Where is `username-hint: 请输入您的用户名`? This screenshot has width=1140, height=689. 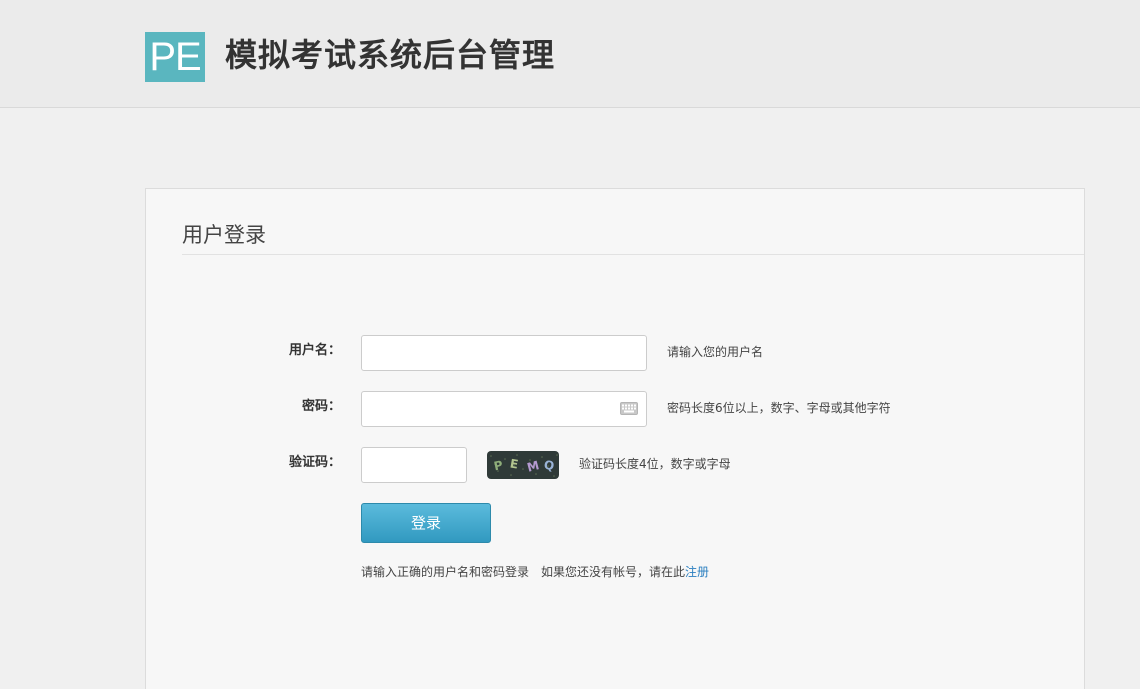
username-hint: 请输入您的用户名 is located at coordinates (715, 352).